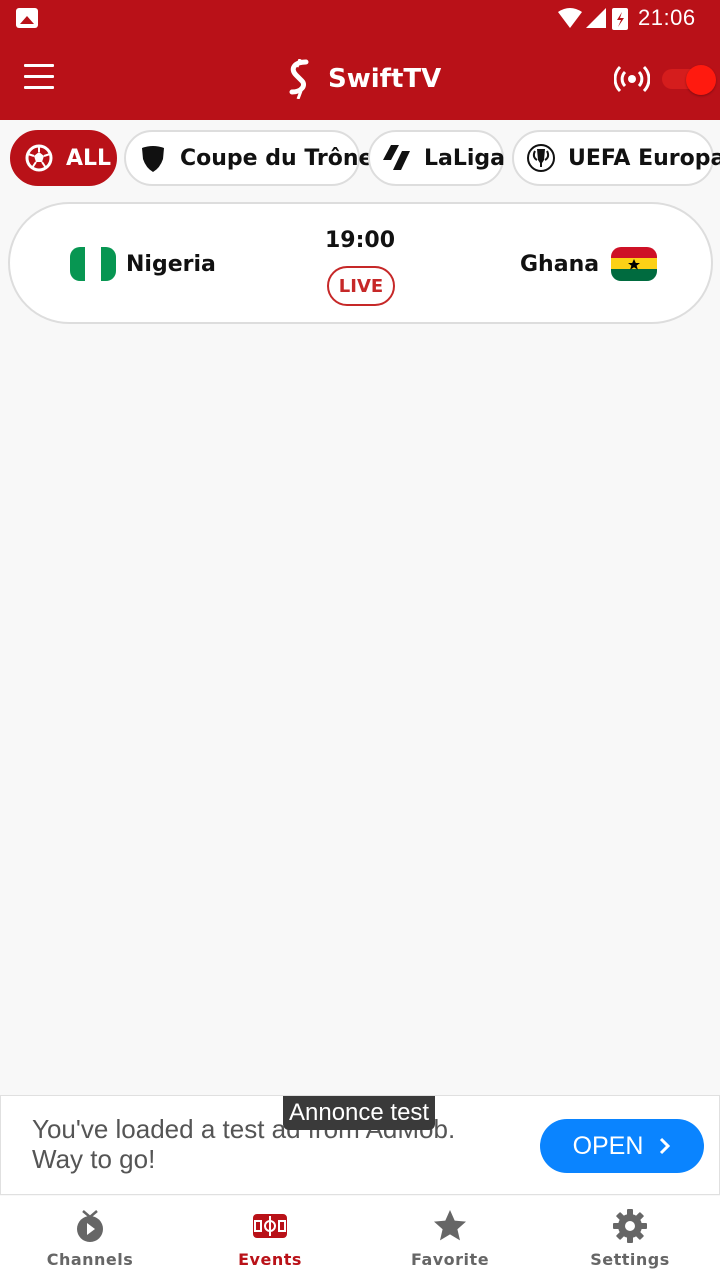 The height and width of the screenshot is (1280, 720). I want to click on home-team: Nigeria, so click(143, 264).